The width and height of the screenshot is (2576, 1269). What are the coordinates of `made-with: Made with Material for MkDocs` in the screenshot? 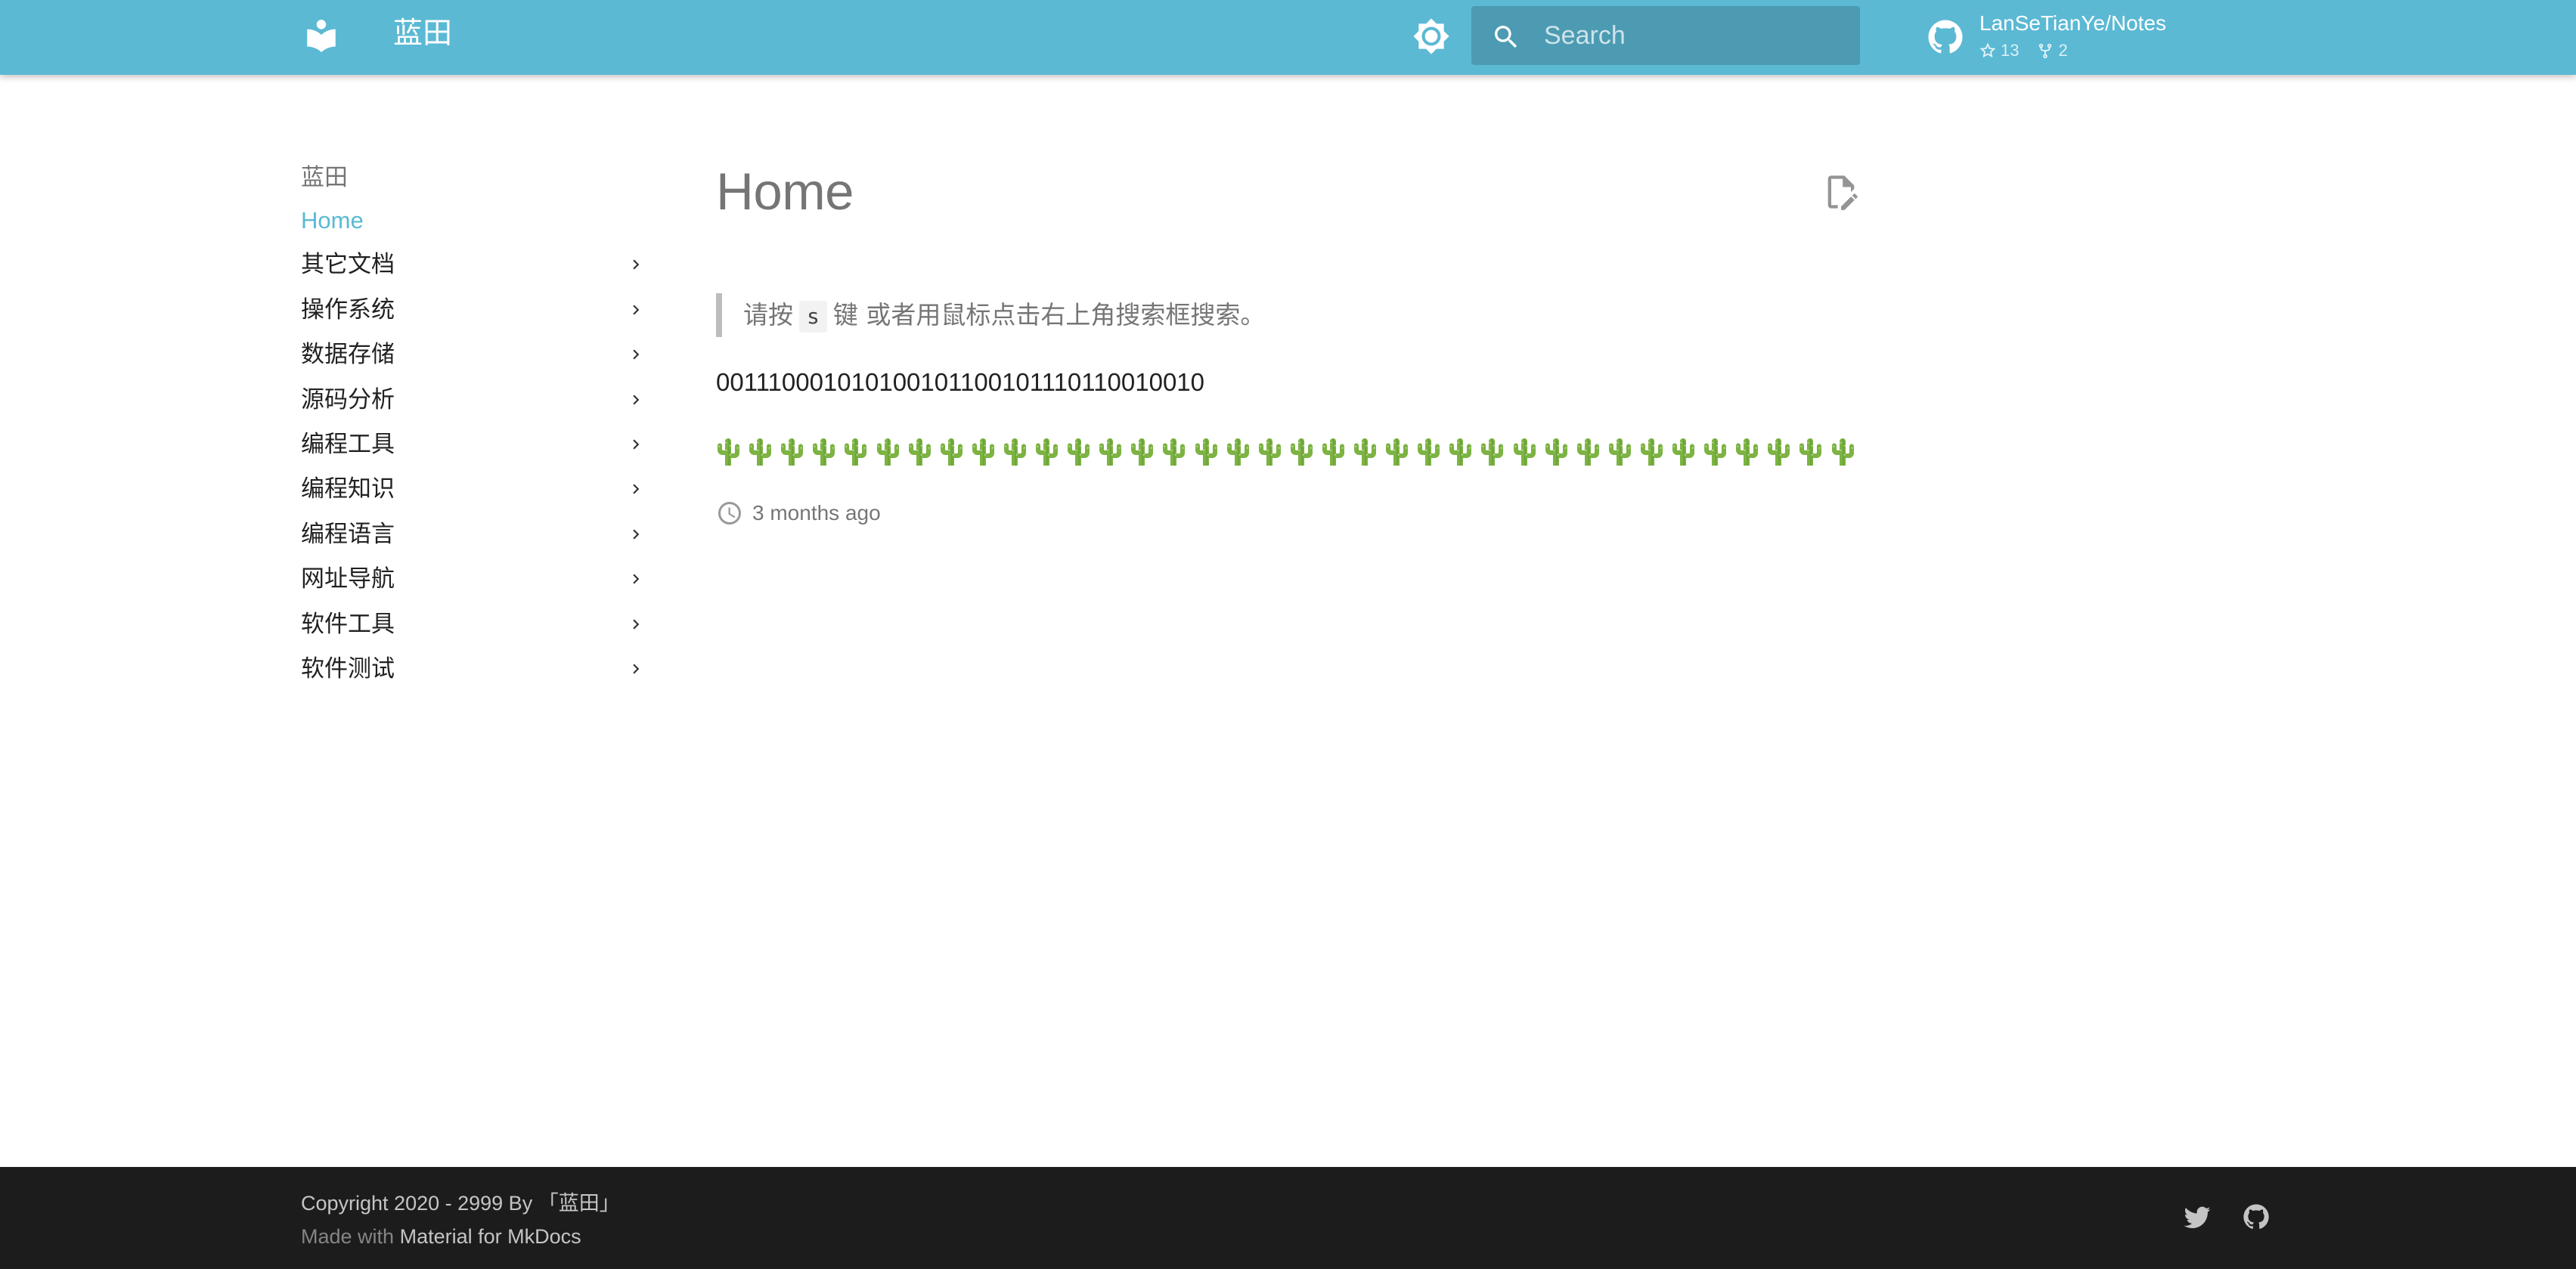 It's located at (461, 1236).